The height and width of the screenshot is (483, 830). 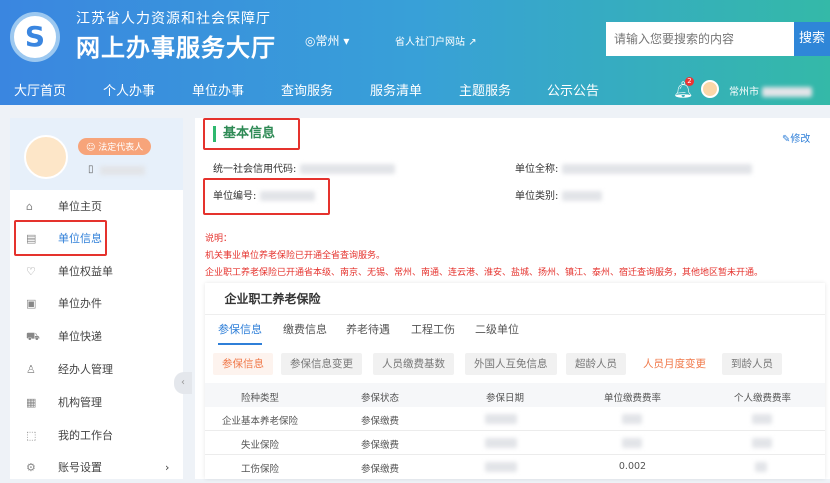 What do you see at coordinates (436, 40) in the screenshot?
I see `portal-link: 省人社门户网站 ↗` at bounding box center [436, 40].